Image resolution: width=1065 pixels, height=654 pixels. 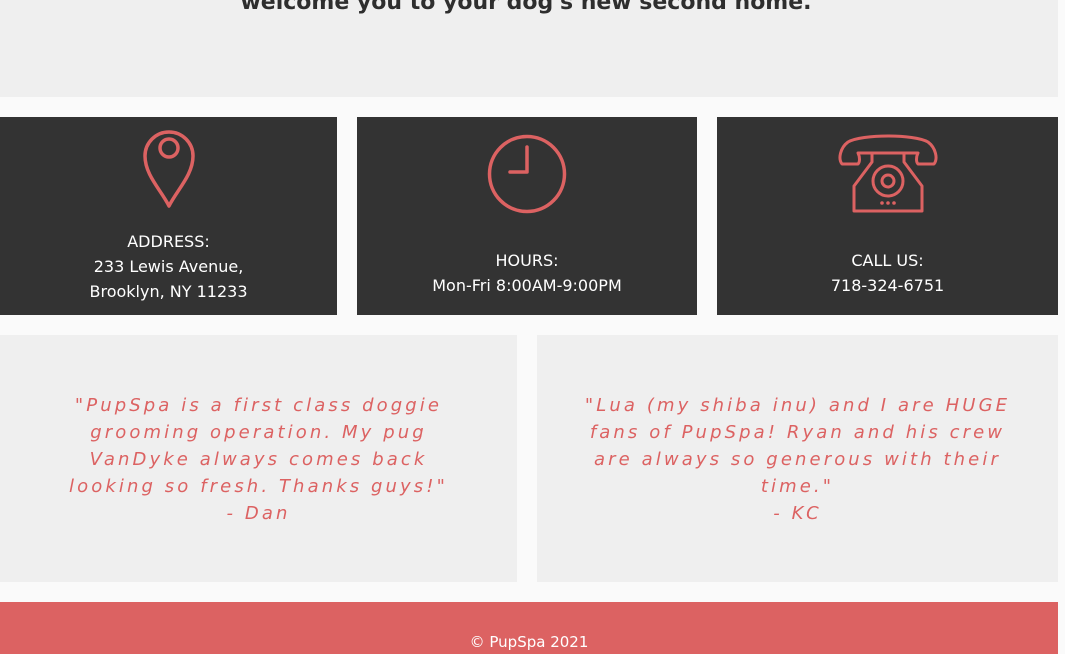 What do you see at coordinates (887, 273) in the screenshot?
I see `phone-text: CALL US: 718-324-6751` at bounding box center [887, 273].